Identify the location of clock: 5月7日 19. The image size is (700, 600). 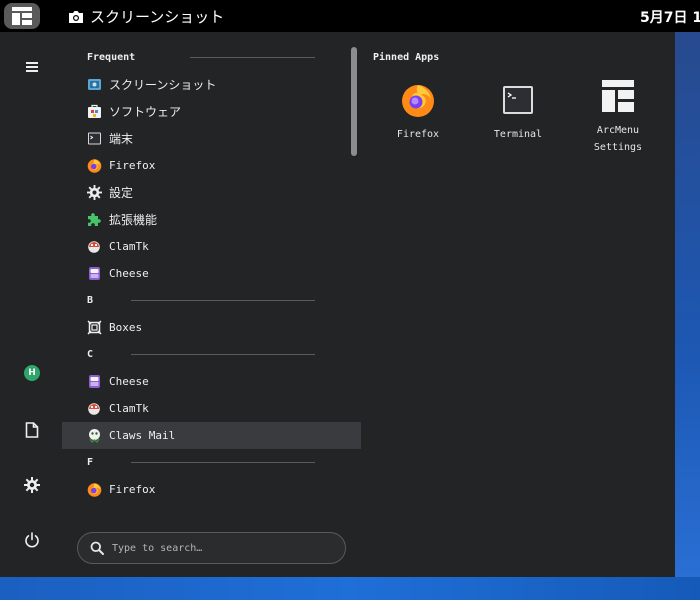
(670, 17).